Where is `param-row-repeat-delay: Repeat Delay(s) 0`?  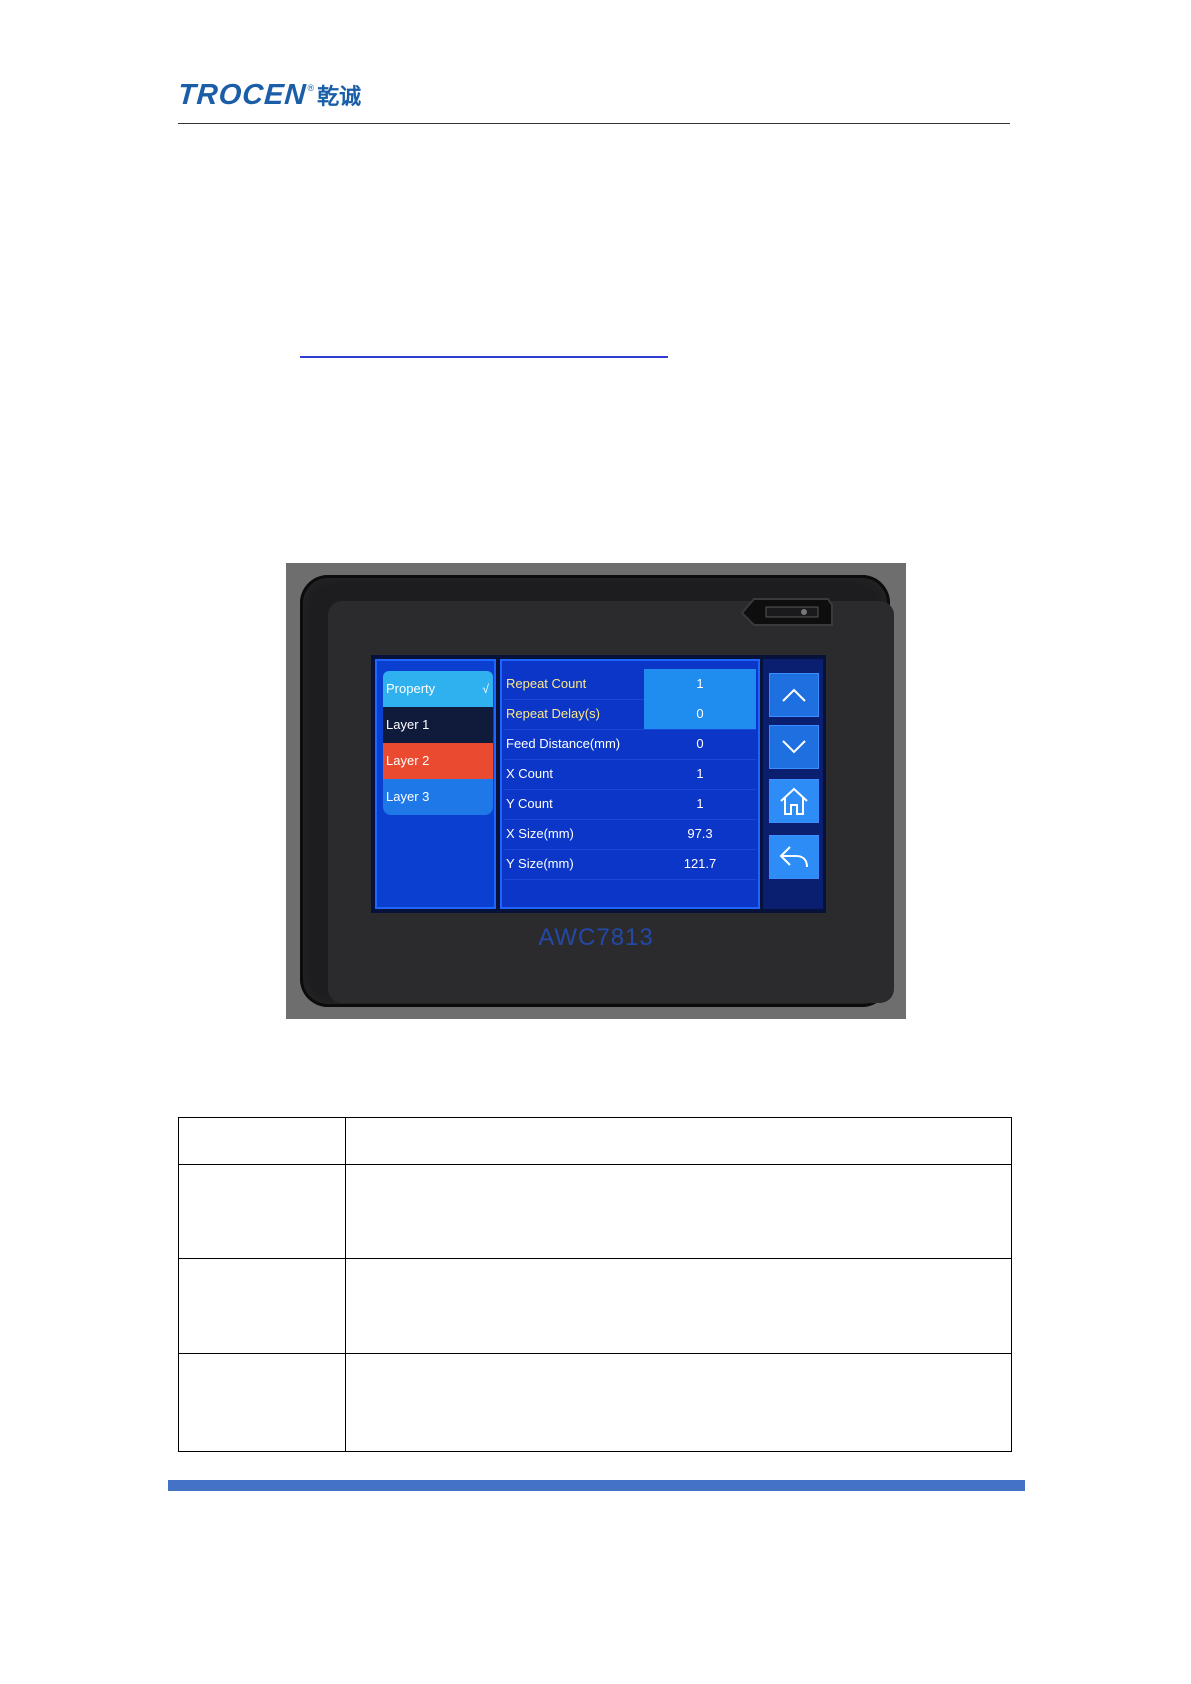 param-row-repeat-delay: Repeat Delay(s) 0 is located at coordinates (630, 714).